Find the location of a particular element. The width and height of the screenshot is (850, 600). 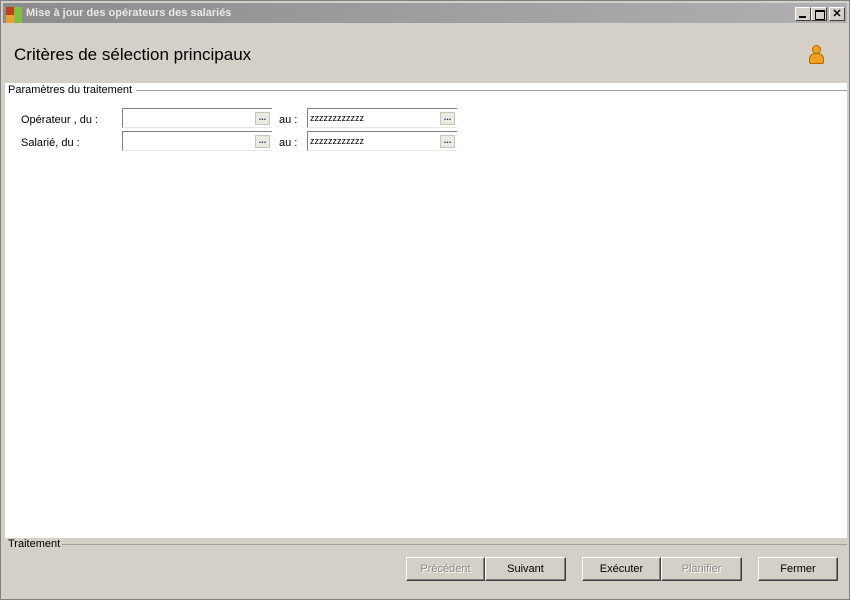

footer-divider is located at coordinates (454, 544).